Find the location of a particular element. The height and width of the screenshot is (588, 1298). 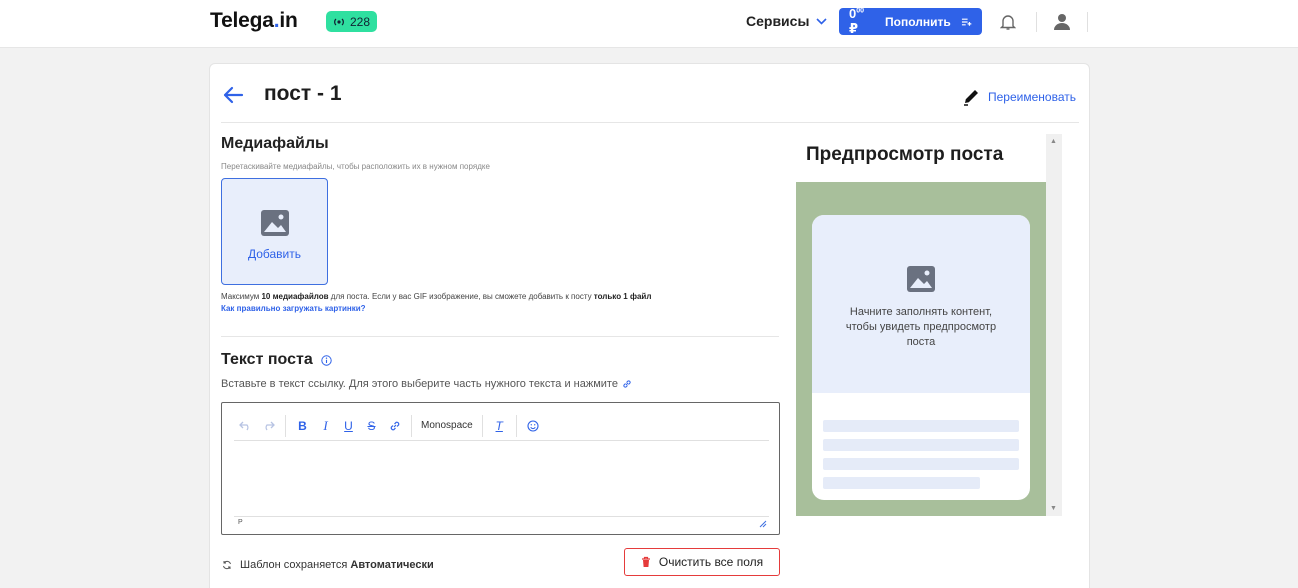

undo-icon is located at coordinates (245, 426).